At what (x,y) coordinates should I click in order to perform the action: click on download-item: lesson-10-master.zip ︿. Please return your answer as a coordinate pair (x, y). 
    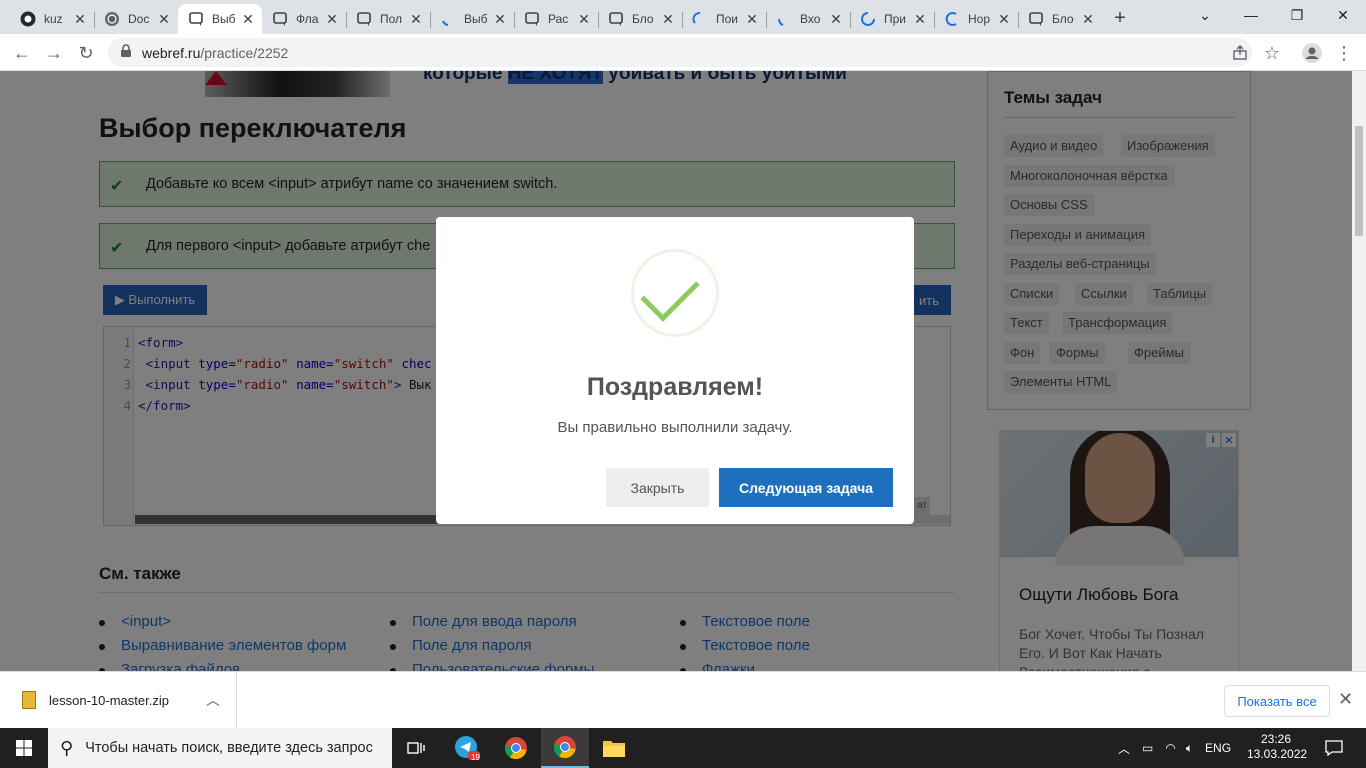
    Looking at the image, I should click on (118, 700).